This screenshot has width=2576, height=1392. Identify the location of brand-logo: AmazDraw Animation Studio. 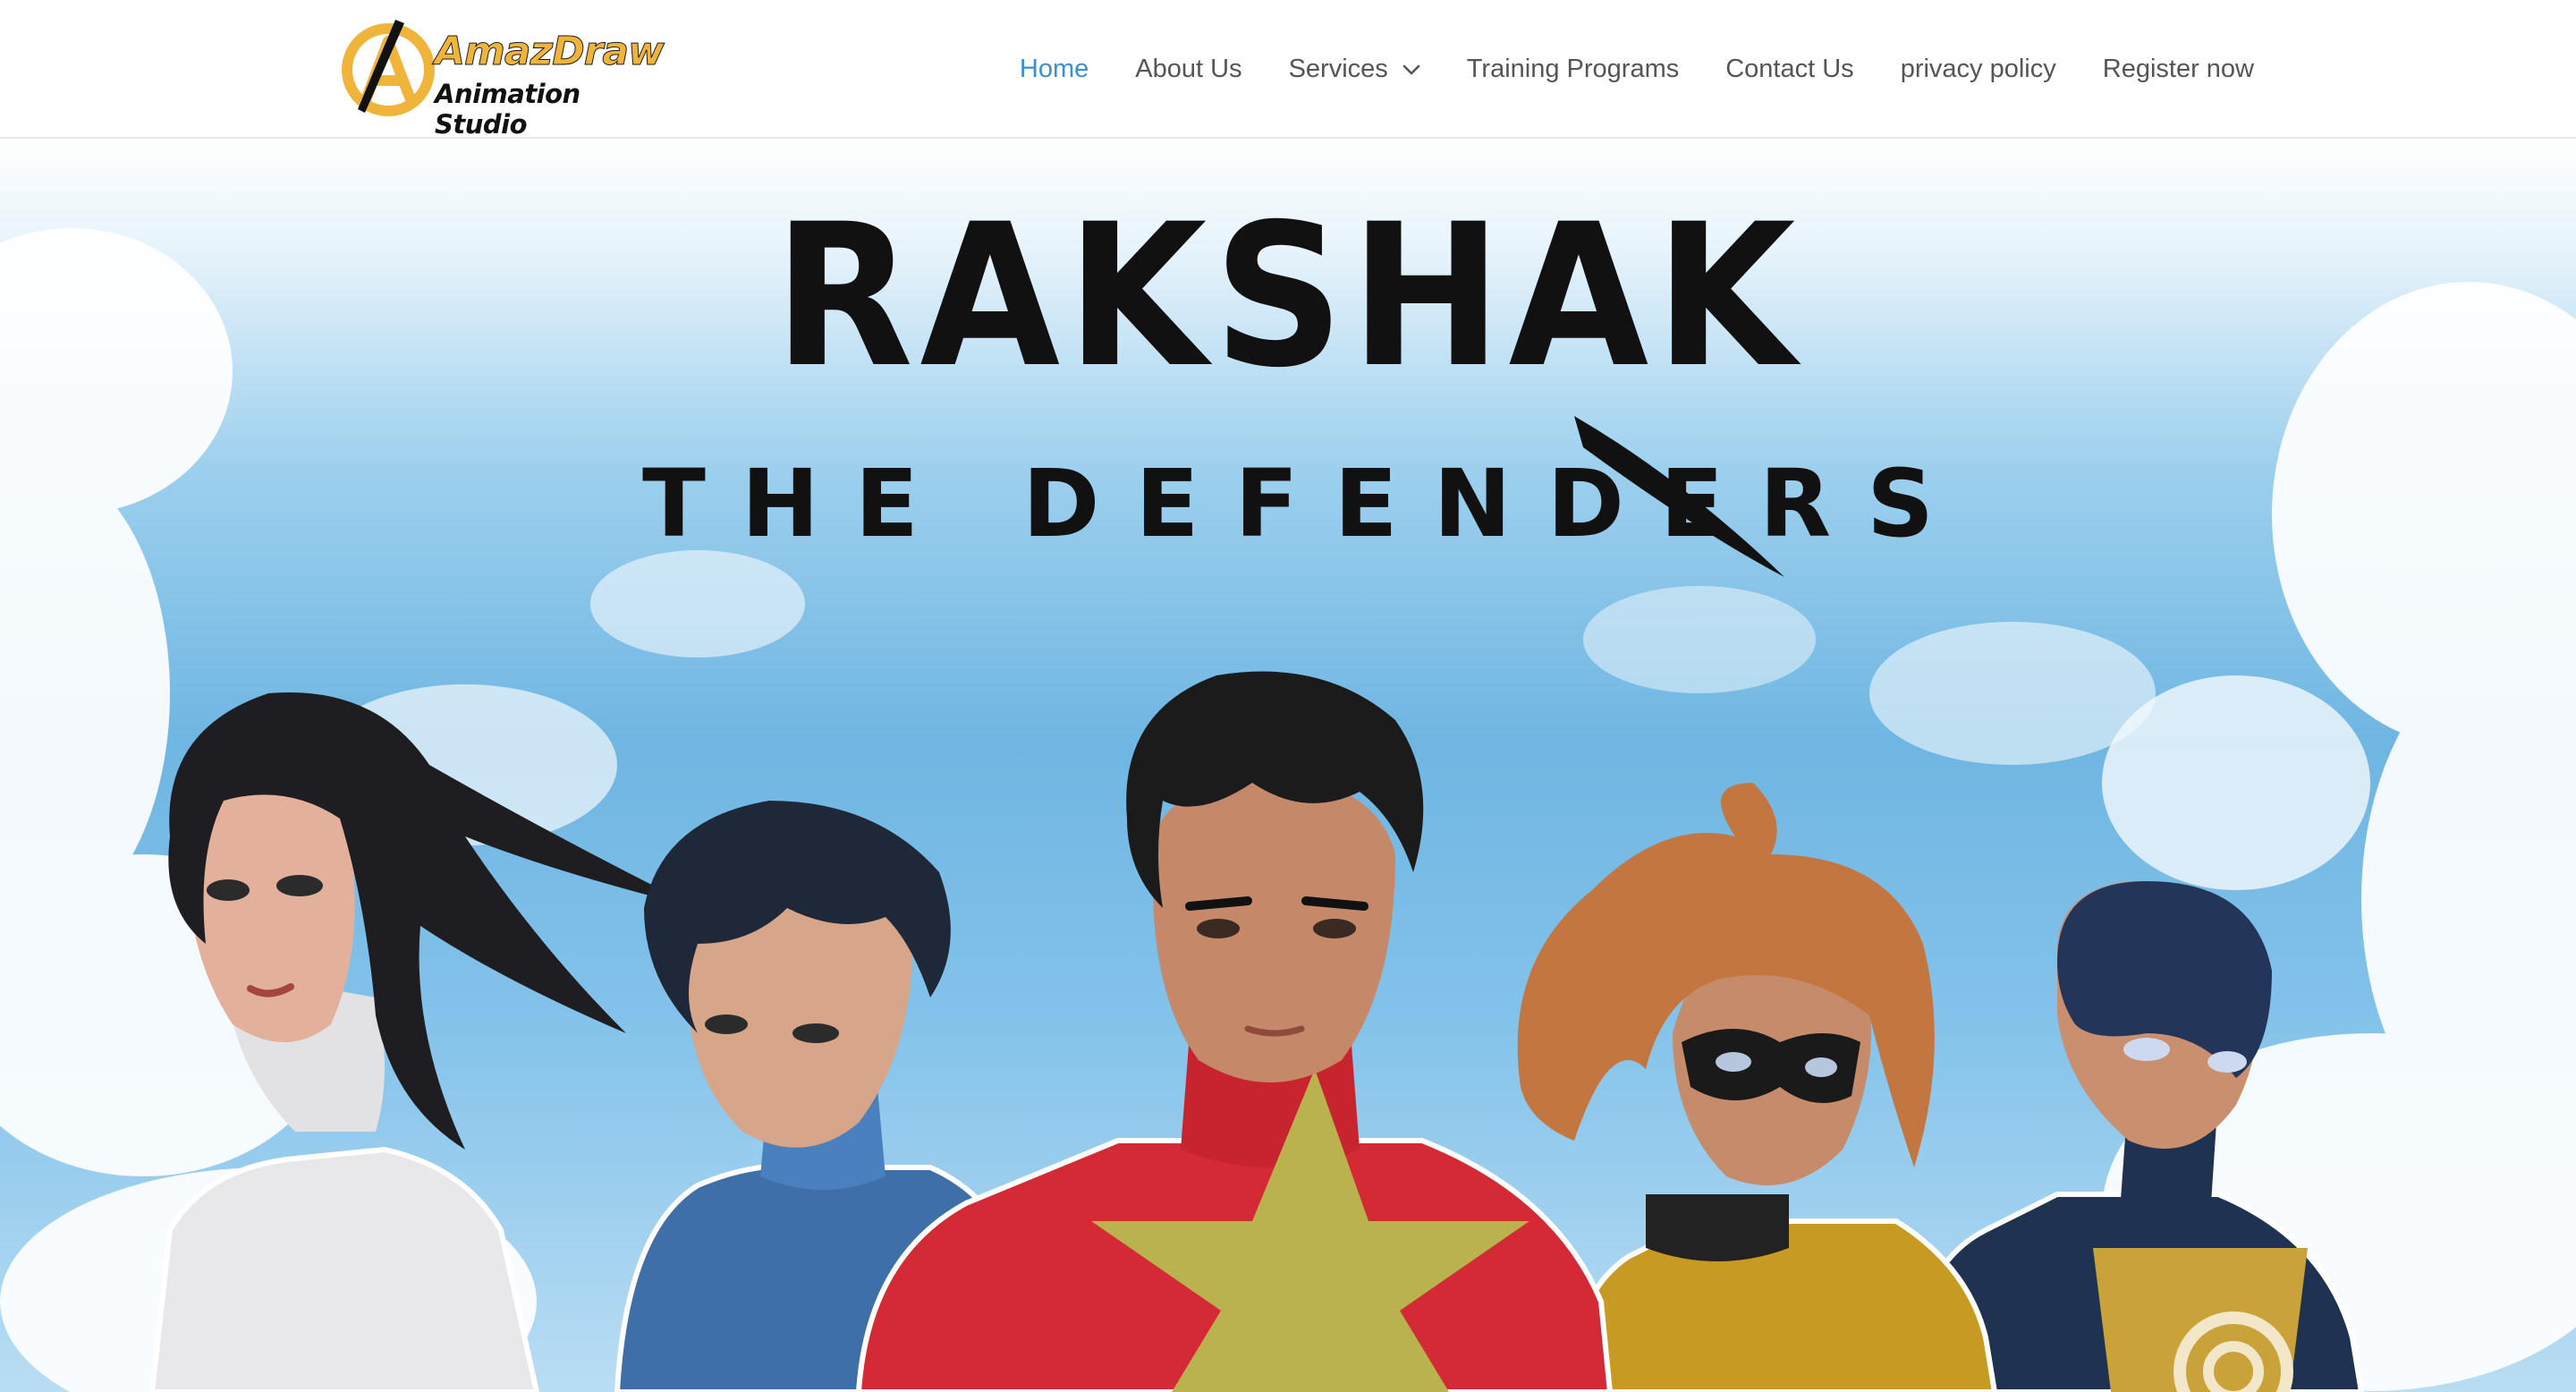
(501, 78).